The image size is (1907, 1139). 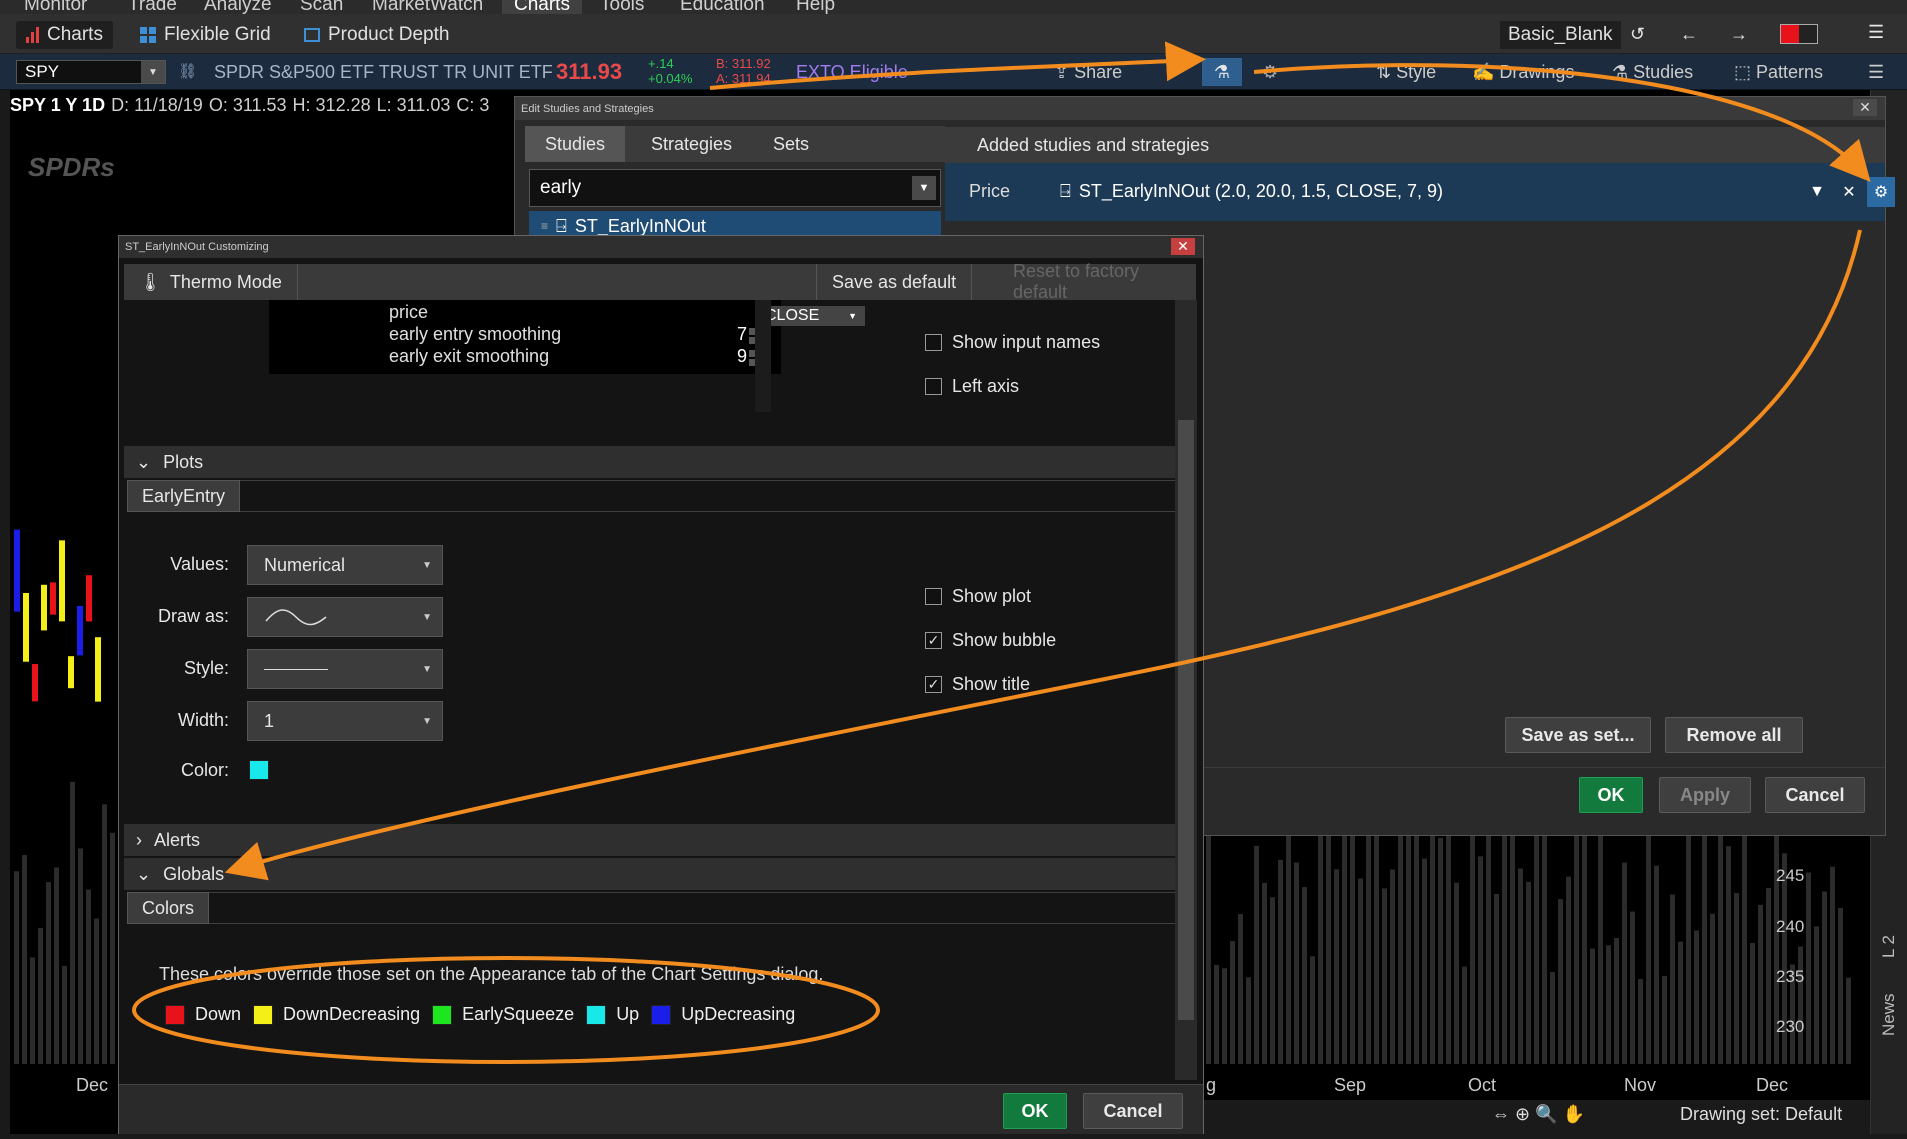 I want to click on reset-default-button: Reset to factory default, so click(x=1097, y=281).